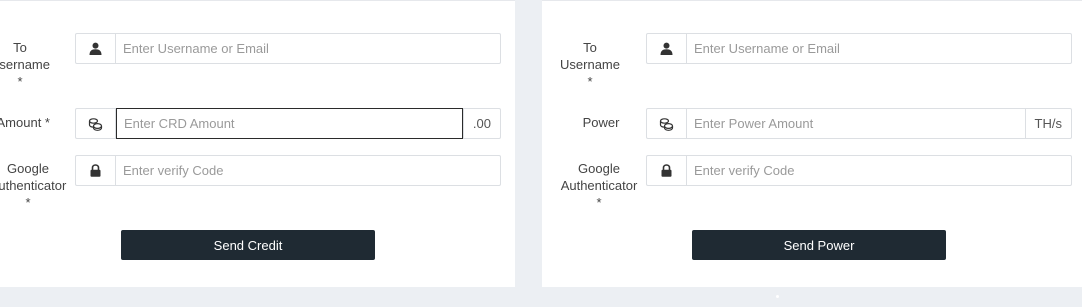 Image resolution: width=1082 pixels, height=307 pixels. Describe the element at coordinates (819, 245) in the screenshot. I see `send-power-button: Send Power` at that location.